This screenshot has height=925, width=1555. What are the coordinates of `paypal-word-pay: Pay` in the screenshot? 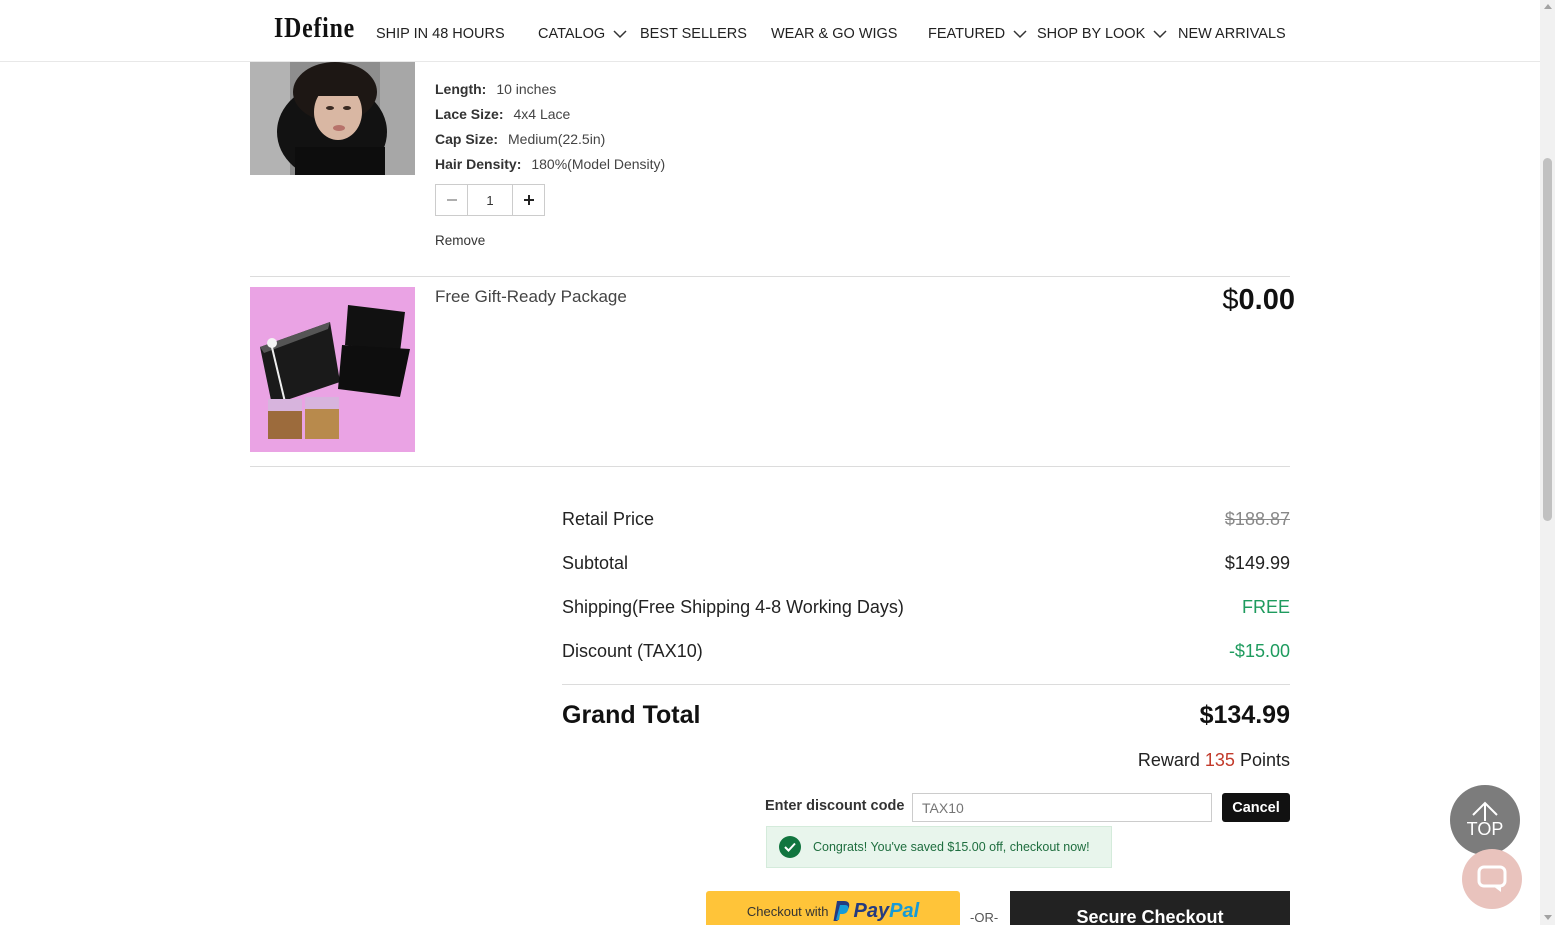 It's located at (871, 910).